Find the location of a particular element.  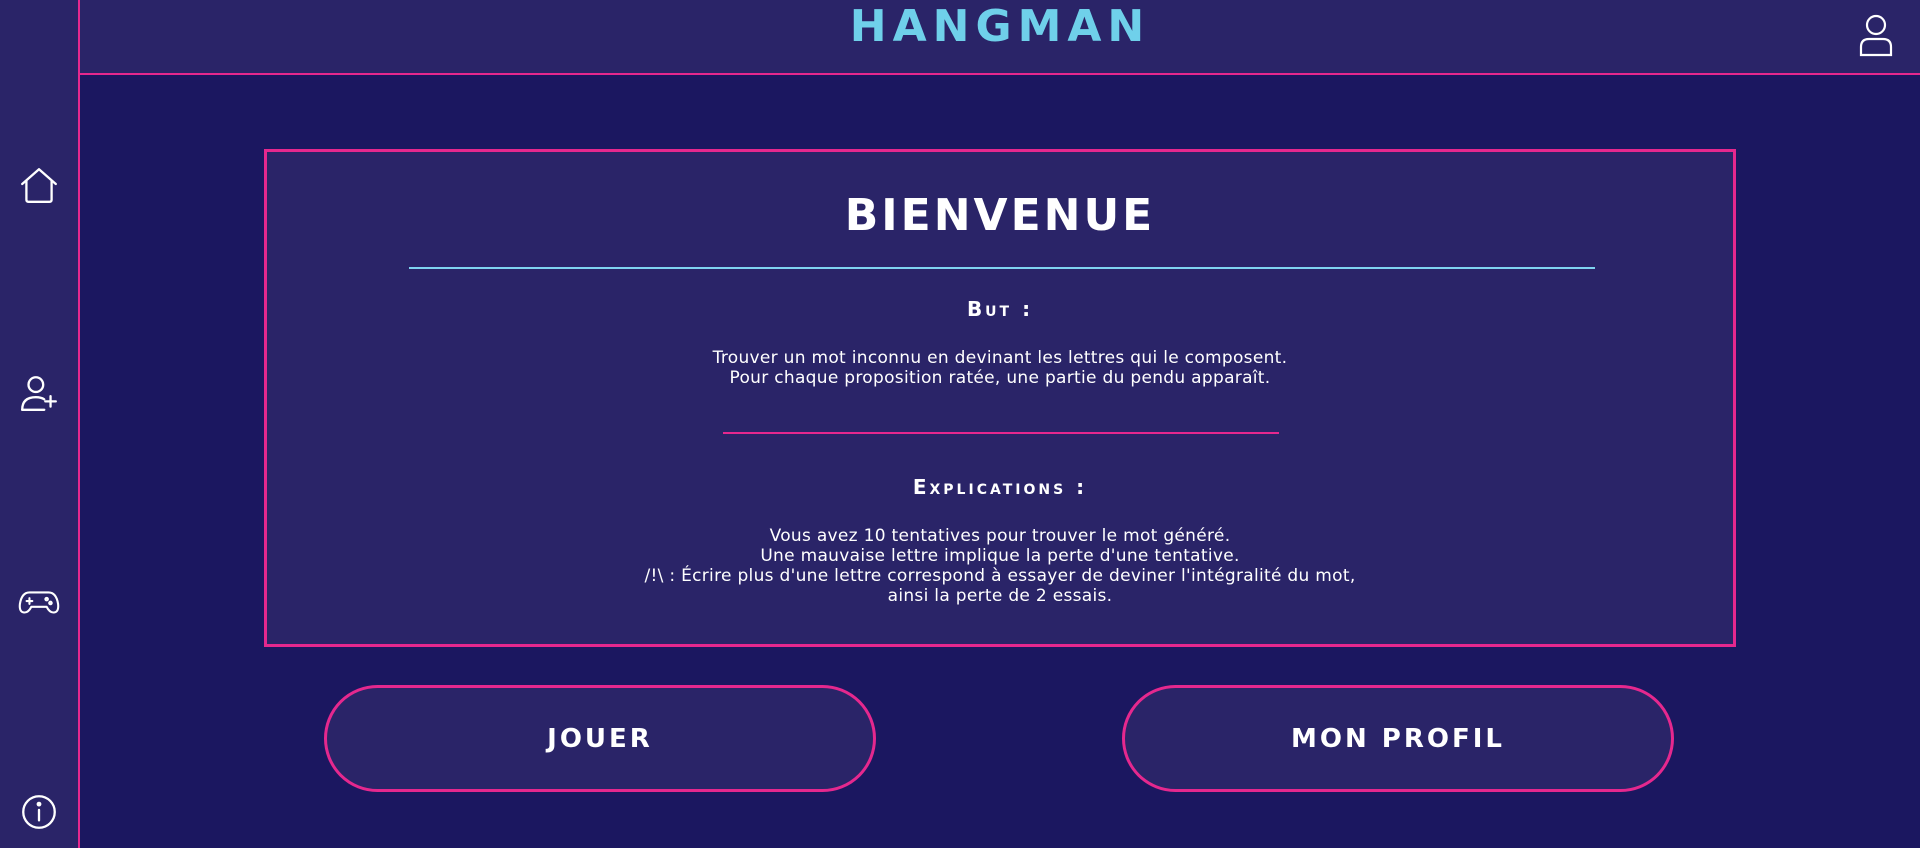

gamepad-icon is located at coordinates (39, 602).